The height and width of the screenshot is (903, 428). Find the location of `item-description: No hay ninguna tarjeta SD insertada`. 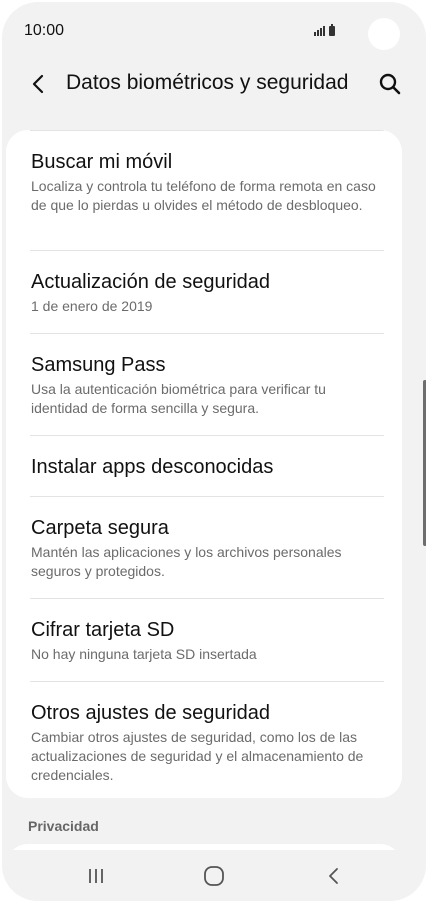

item-description: No hay ninguna tarjeta SD insertada is located at coordinates (144, 654).